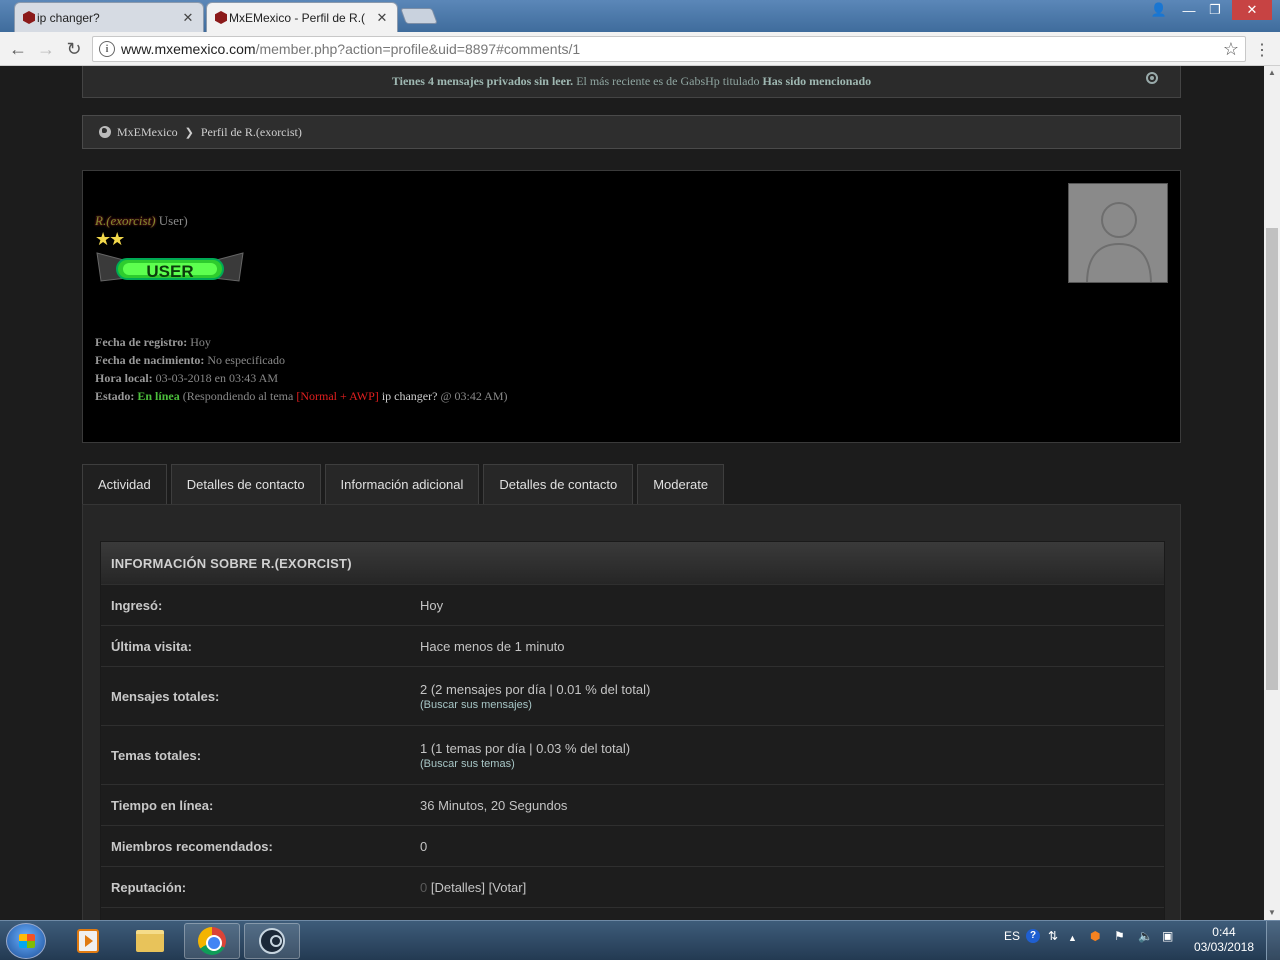  I want to click on row-label: Tiempo en línea:, so click(162, 805).